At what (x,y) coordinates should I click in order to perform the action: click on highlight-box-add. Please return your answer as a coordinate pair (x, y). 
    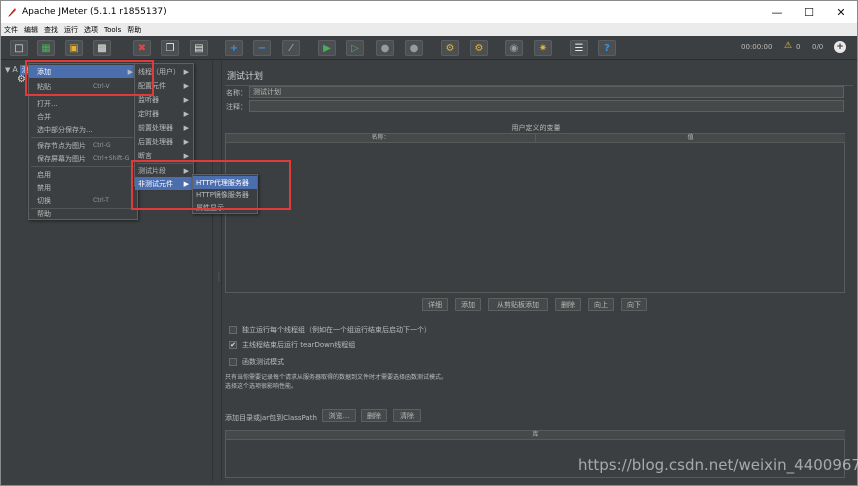
    Looking at the image, I should click on (89, 78).